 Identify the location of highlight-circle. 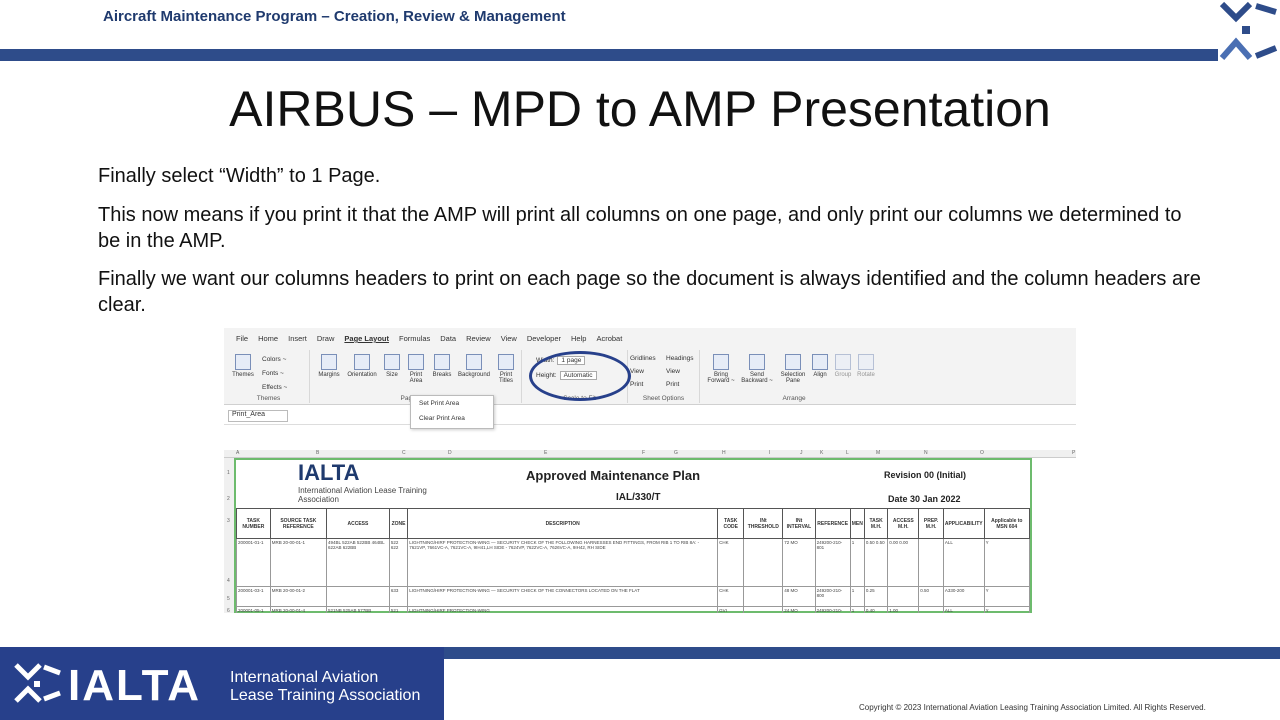
(580, 376).